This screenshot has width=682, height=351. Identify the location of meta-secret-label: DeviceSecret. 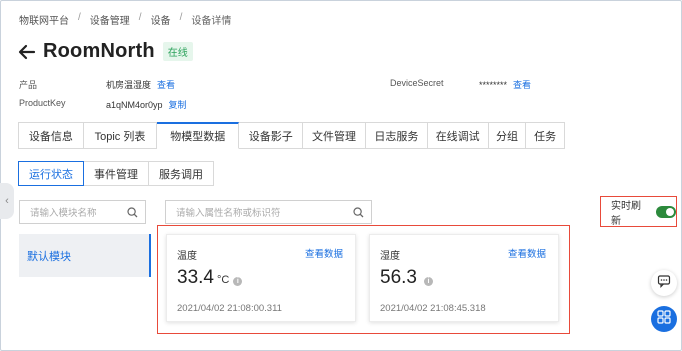
(417, 83).